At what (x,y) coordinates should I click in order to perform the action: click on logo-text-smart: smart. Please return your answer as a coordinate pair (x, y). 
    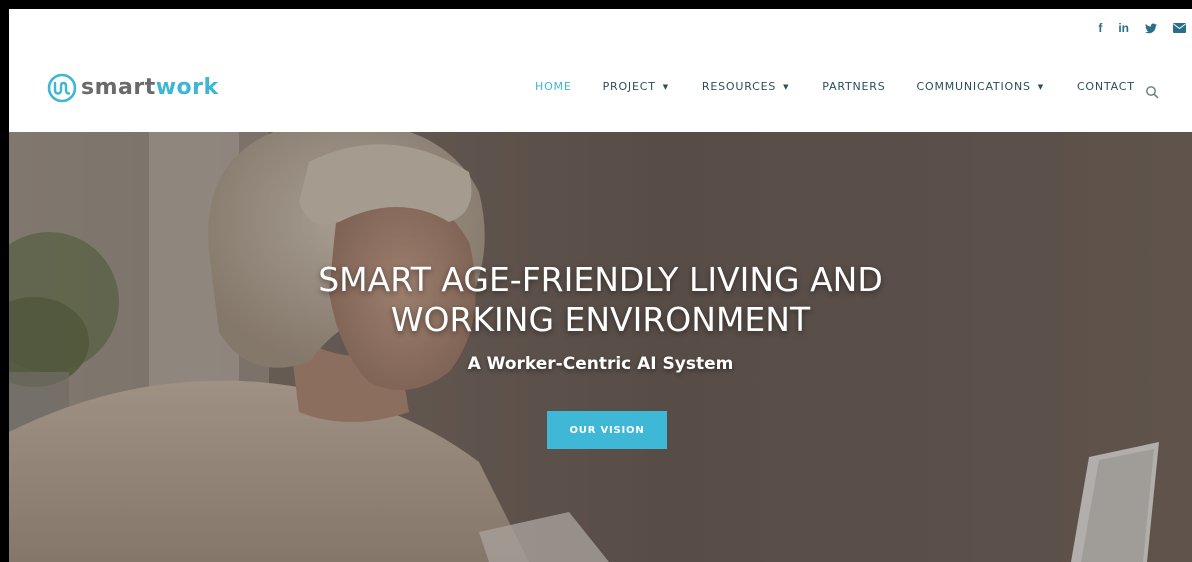
    Looking at the image, I should click on (118, 87).